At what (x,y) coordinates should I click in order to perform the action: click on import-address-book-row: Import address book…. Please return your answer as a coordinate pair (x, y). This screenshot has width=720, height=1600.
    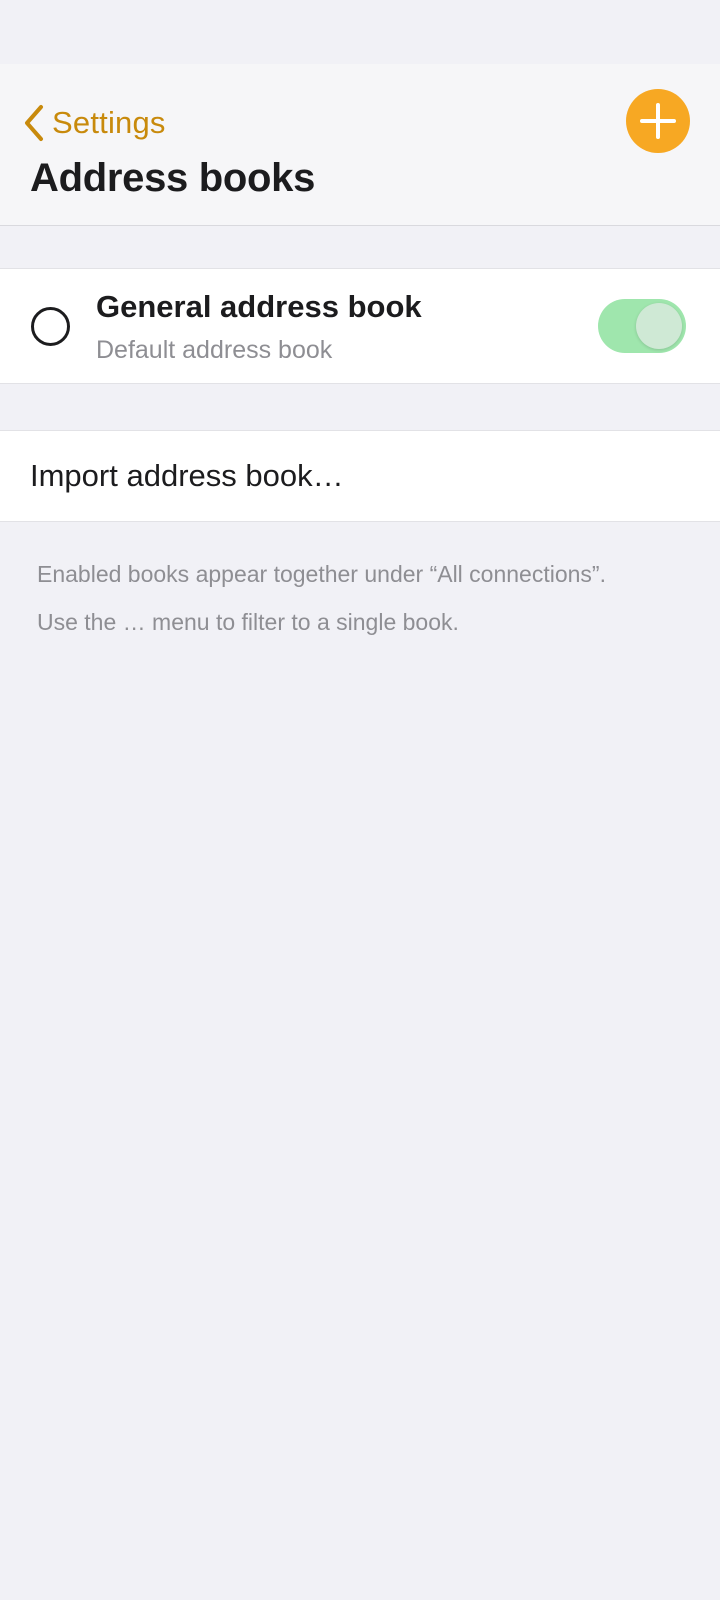
    Looking at the image, I should click on (360, 476).